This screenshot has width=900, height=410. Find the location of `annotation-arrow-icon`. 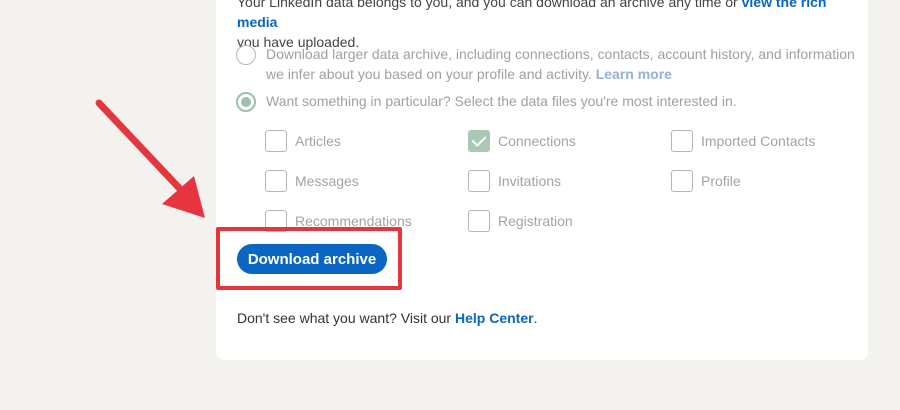

annotation-arrow-icon is located at coordinates (150, 158).